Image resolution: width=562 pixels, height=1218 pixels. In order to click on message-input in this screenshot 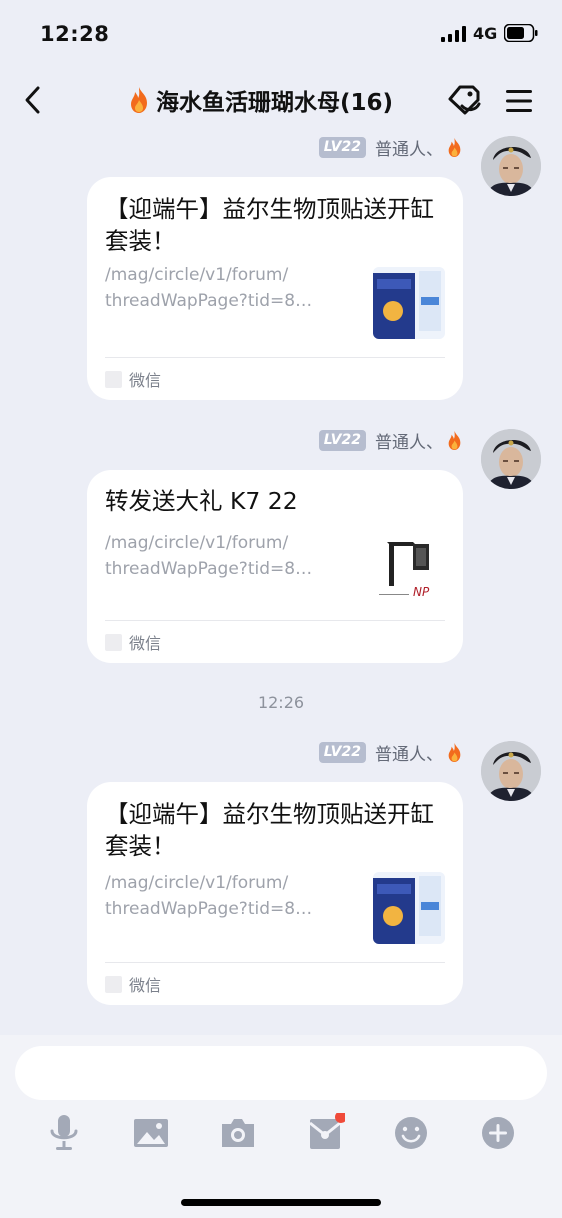, I will do `click(281, 1073)`.